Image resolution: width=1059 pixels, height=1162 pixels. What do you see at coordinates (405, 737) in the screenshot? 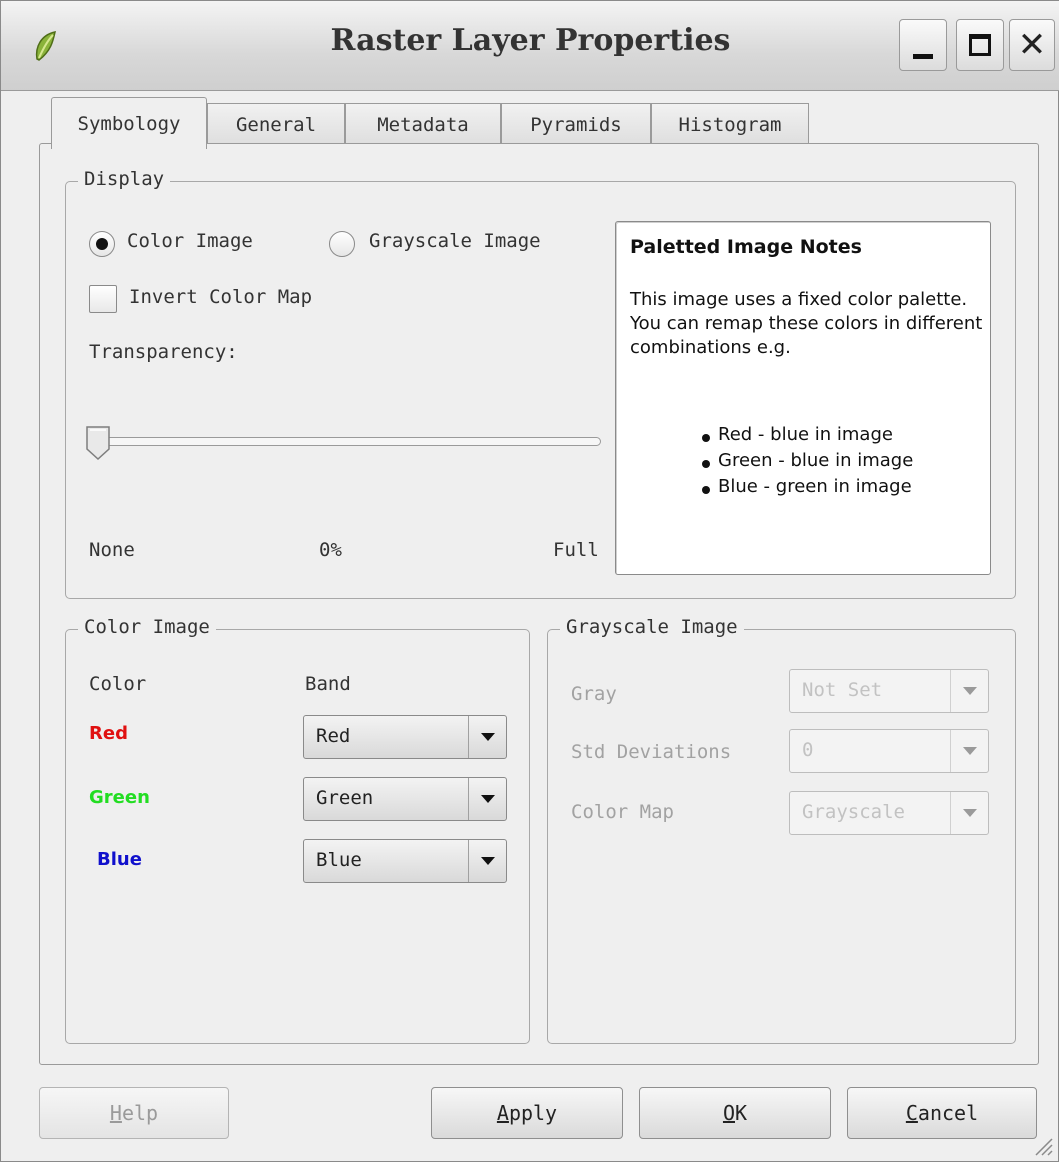
I see `red-band-select: Red` at bounding box center [405, 737].